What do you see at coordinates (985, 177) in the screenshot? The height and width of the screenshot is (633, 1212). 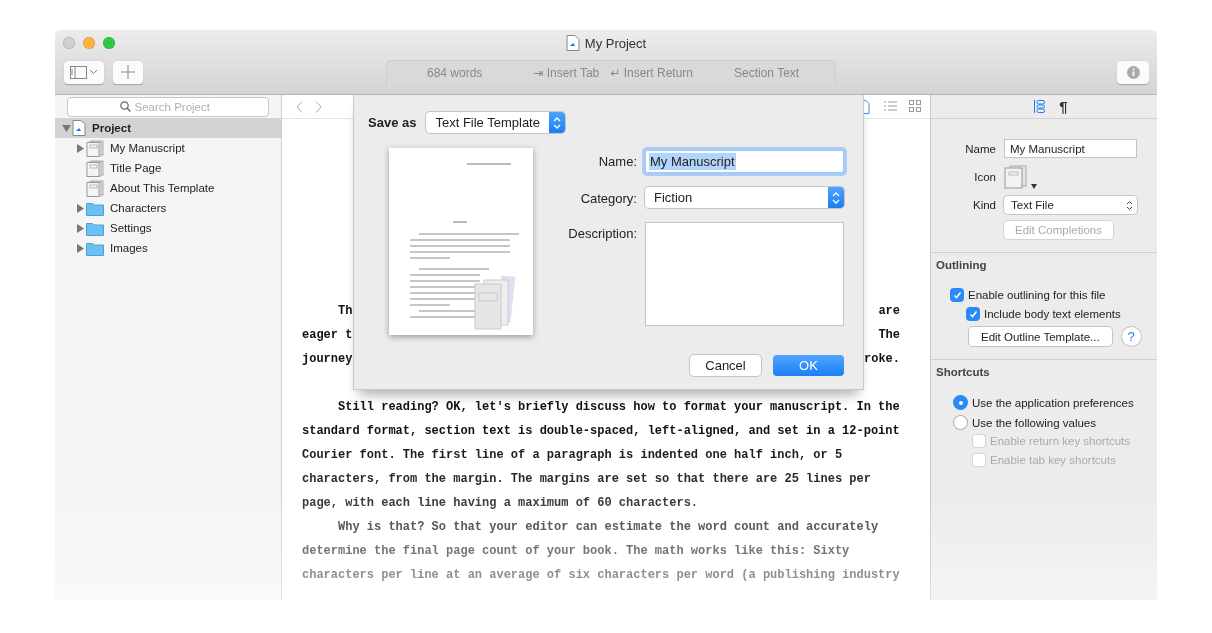 I see `icon-label: Icon` at bounding box center [985, 177].